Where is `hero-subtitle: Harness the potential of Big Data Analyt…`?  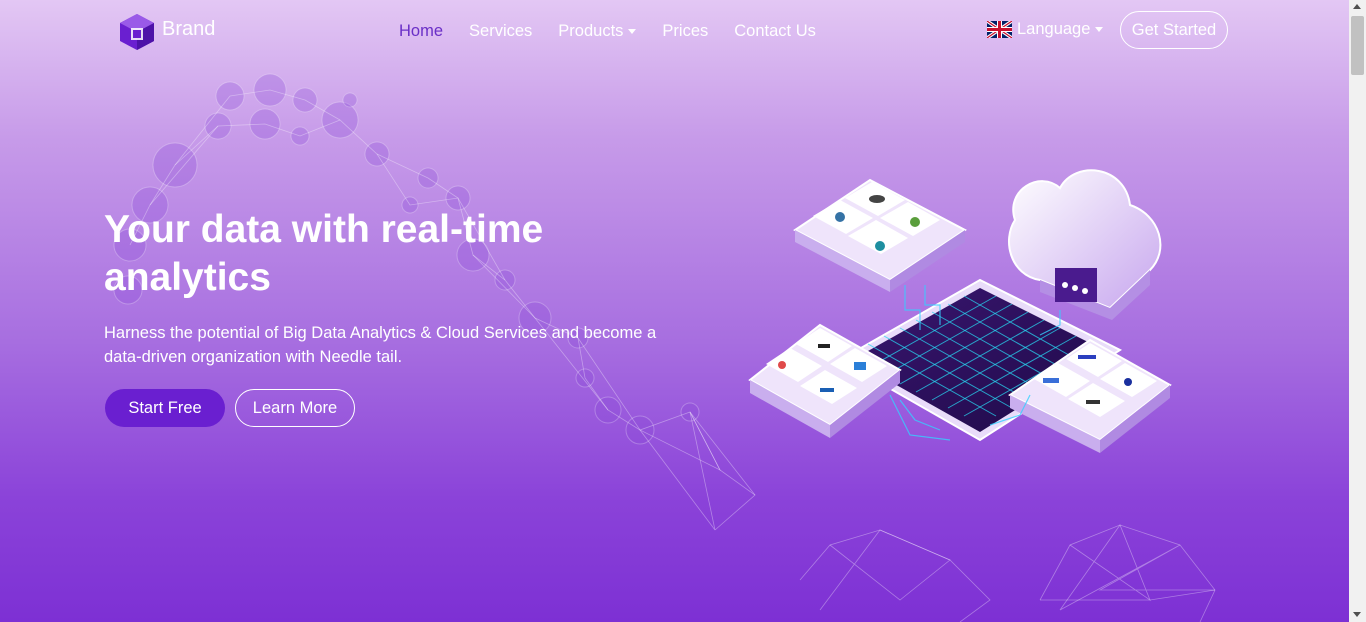 hero-subtitle: Harness the potential of Big Data Analyt… is located at coordinates (380, 345).